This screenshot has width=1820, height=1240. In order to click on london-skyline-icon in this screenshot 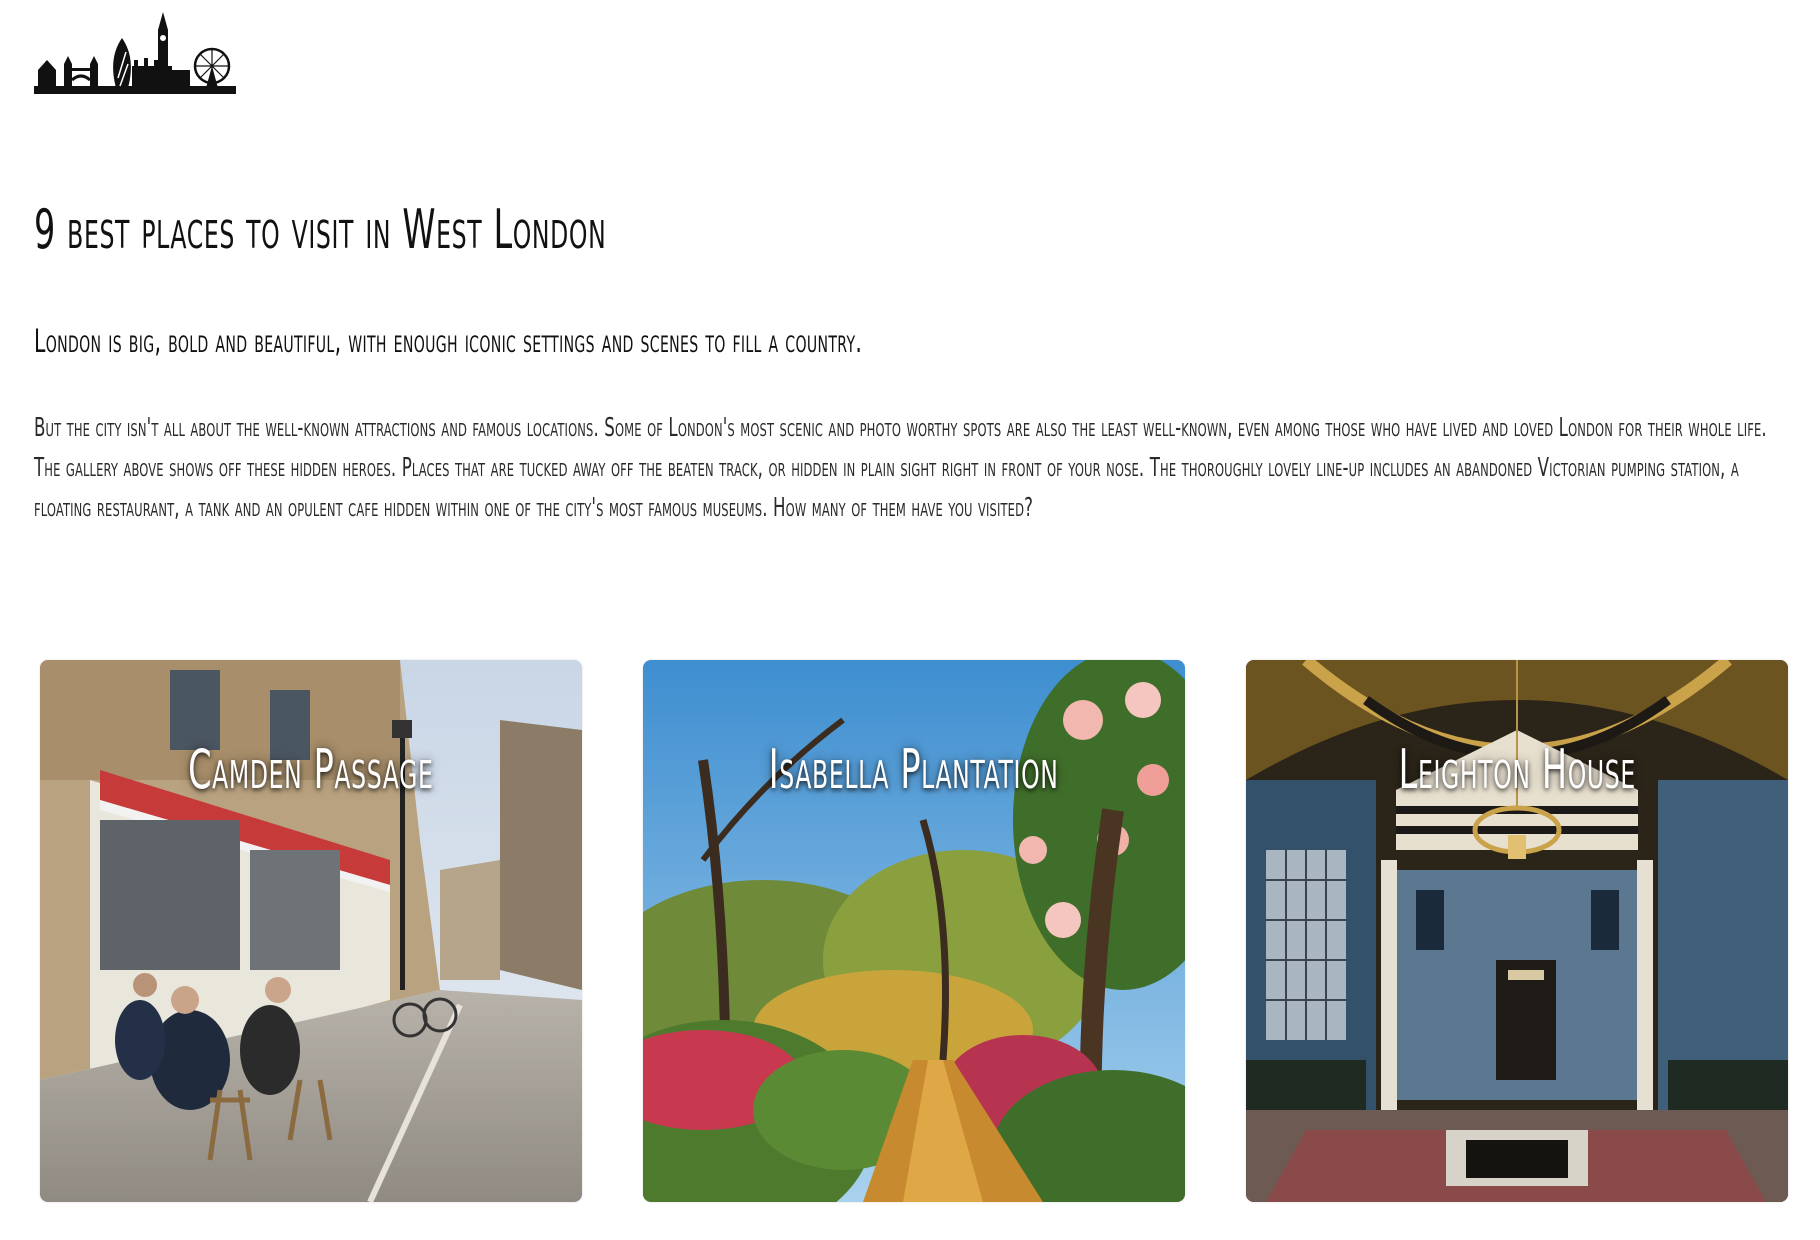, I will do `click(135, 53)`.